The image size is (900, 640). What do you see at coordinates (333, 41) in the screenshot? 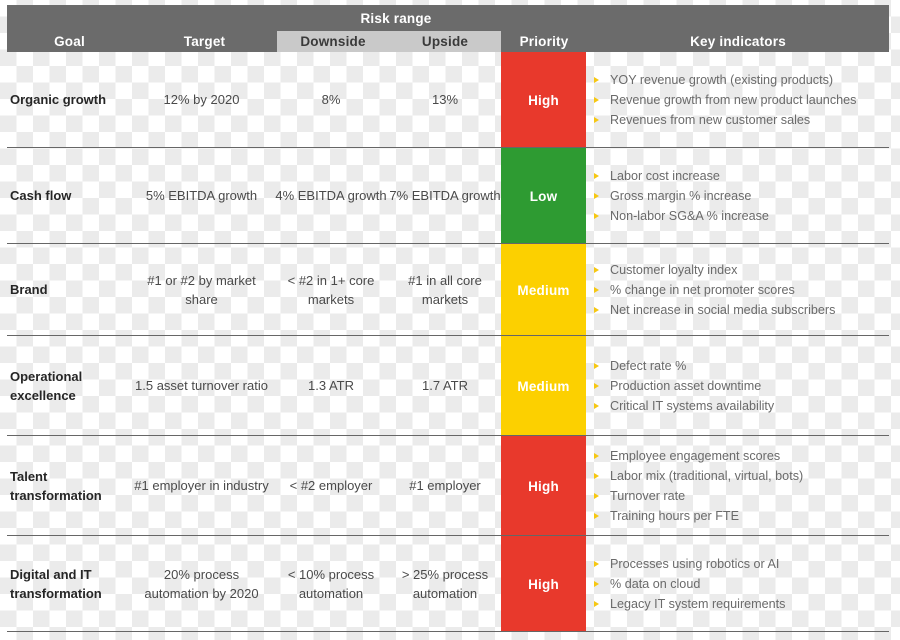
I see `column-header-downside: Downside` at bounding box center [333, 41].